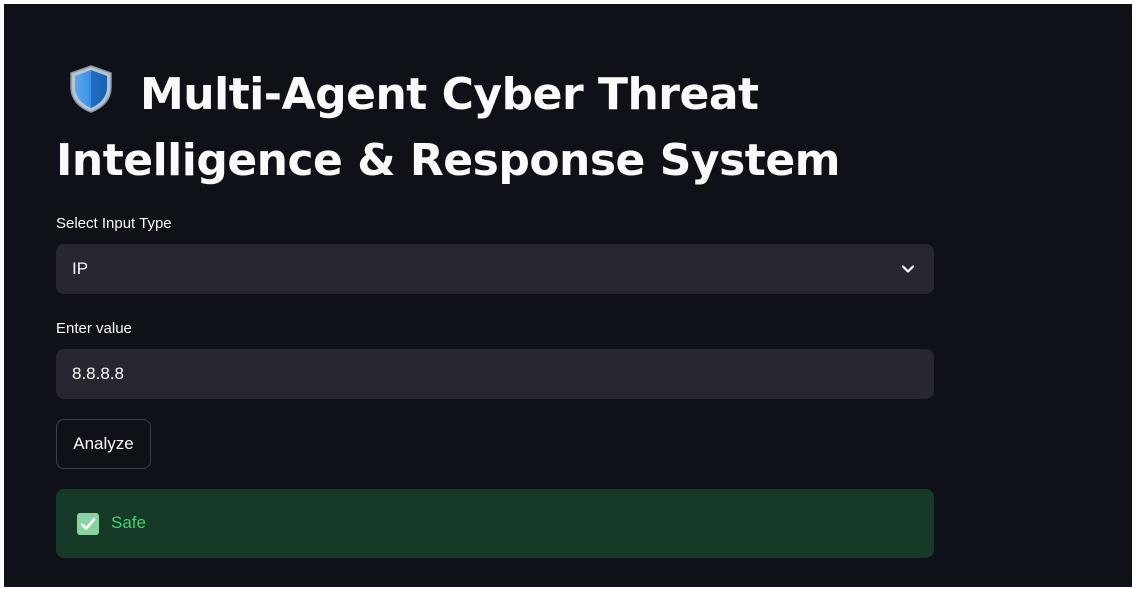 The width and height of the screenshot is (1135, 589). What do you see at coordinates (128, 522) in the screenshot?
I see `result-status-text: Safe` at bounding box center [128, 522].